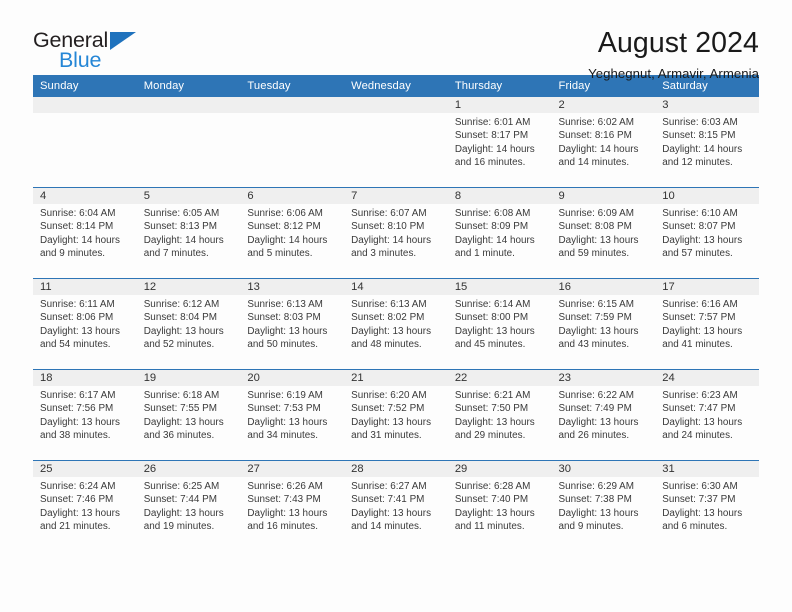 The image size is (792, 612). I want to click on sunrise-text: Sunrise: 6:19 AM, so click(285, 395).